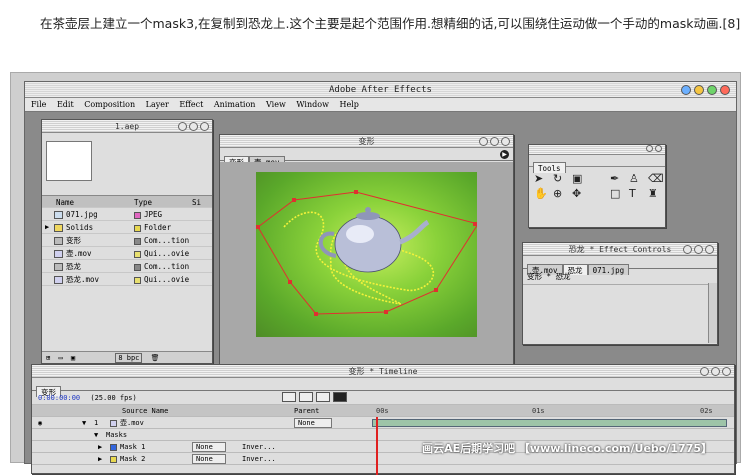  What do you see at coordinates (133, 459) in the screenshot?
I see `mask-name: Mask 2` at bounding box center [133, 459].